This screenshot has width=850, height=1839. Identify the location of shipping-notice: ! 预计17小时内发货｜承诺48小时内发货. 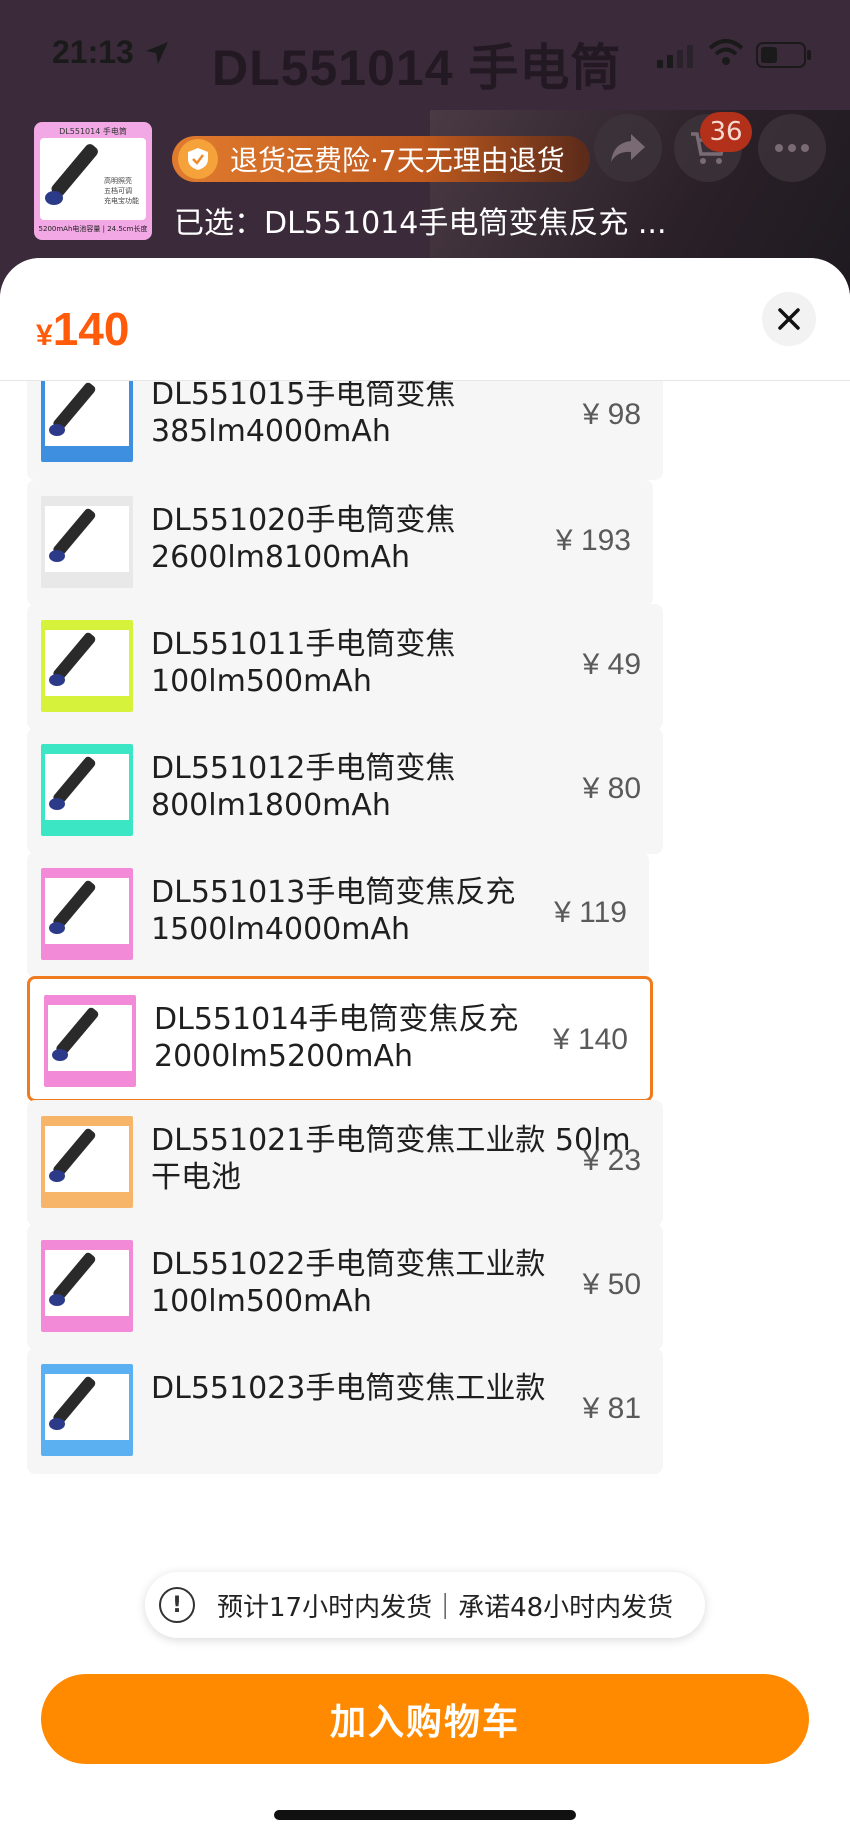
(425, 1605).